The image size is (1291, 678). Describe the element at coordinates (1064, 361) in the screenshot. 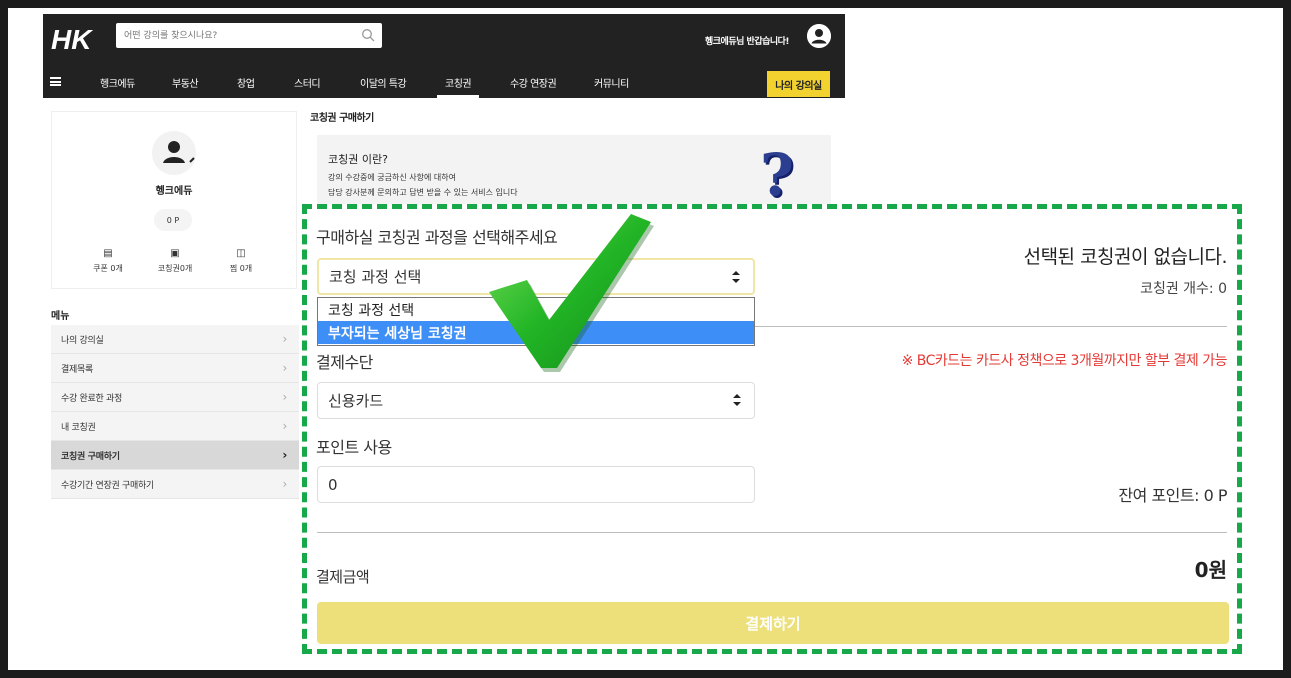

I see `bc-card-notice: ※ BC카드는 카드사 정책으로 3개월까지만 할부 결제 가능` at that location.